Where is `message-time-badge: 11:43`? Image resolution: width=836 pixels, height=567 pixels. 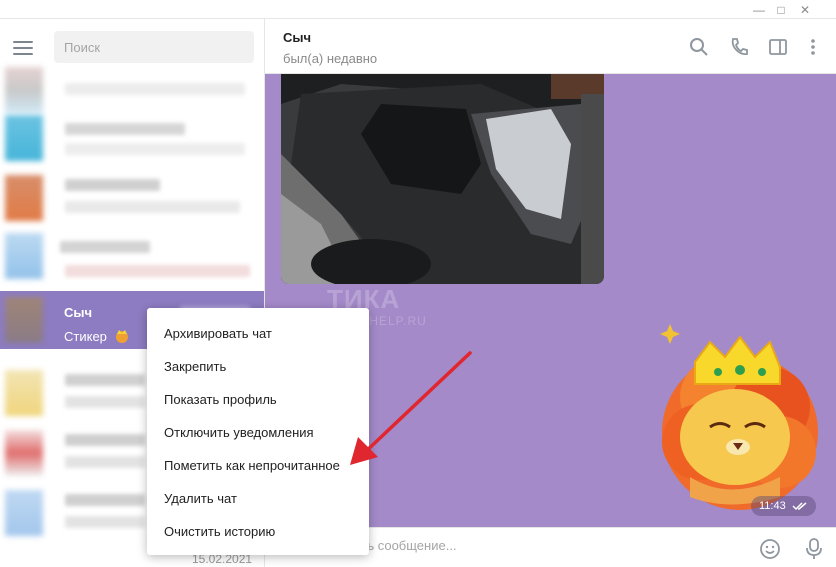 message-time-badge: 11:43 is located at coordinates (783, 506).